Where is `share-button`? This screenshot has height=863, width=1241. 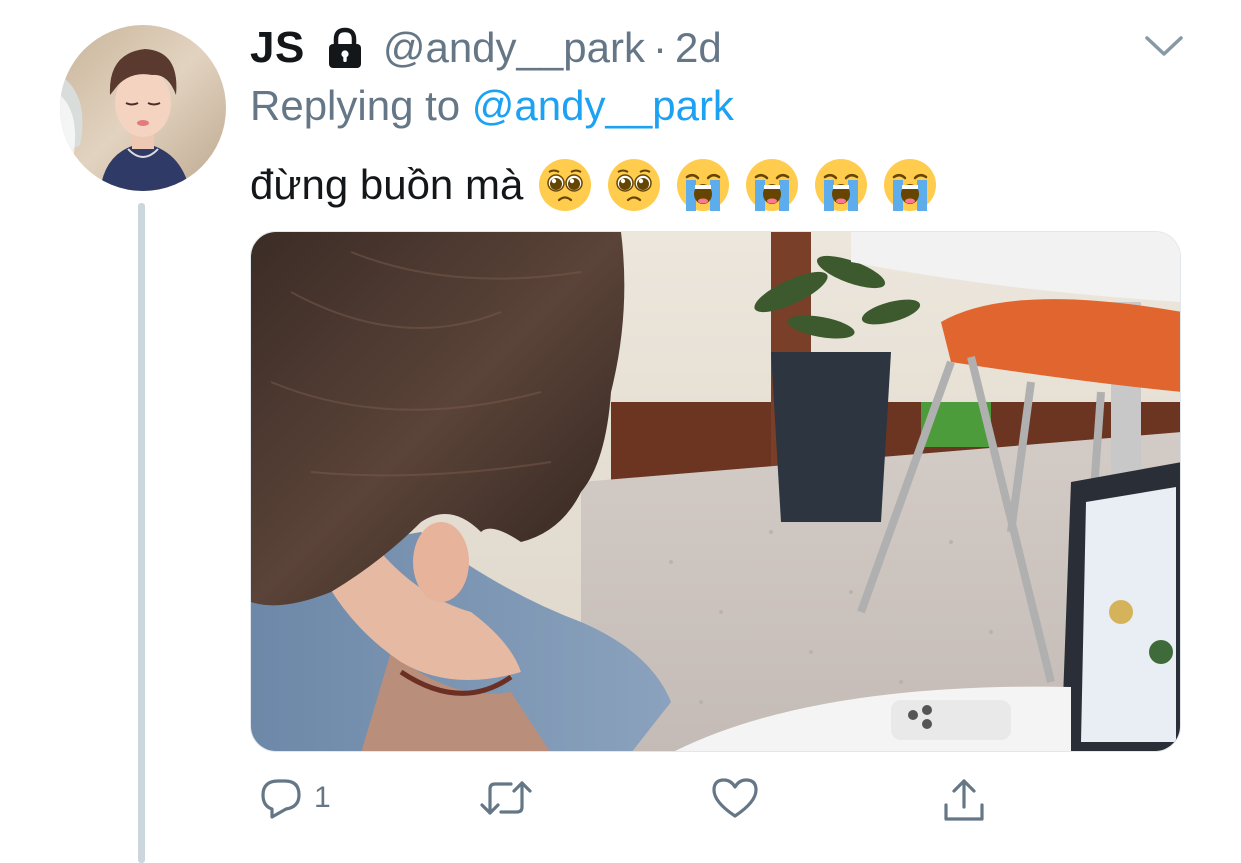
share-button is located at coordinates (964, 800).